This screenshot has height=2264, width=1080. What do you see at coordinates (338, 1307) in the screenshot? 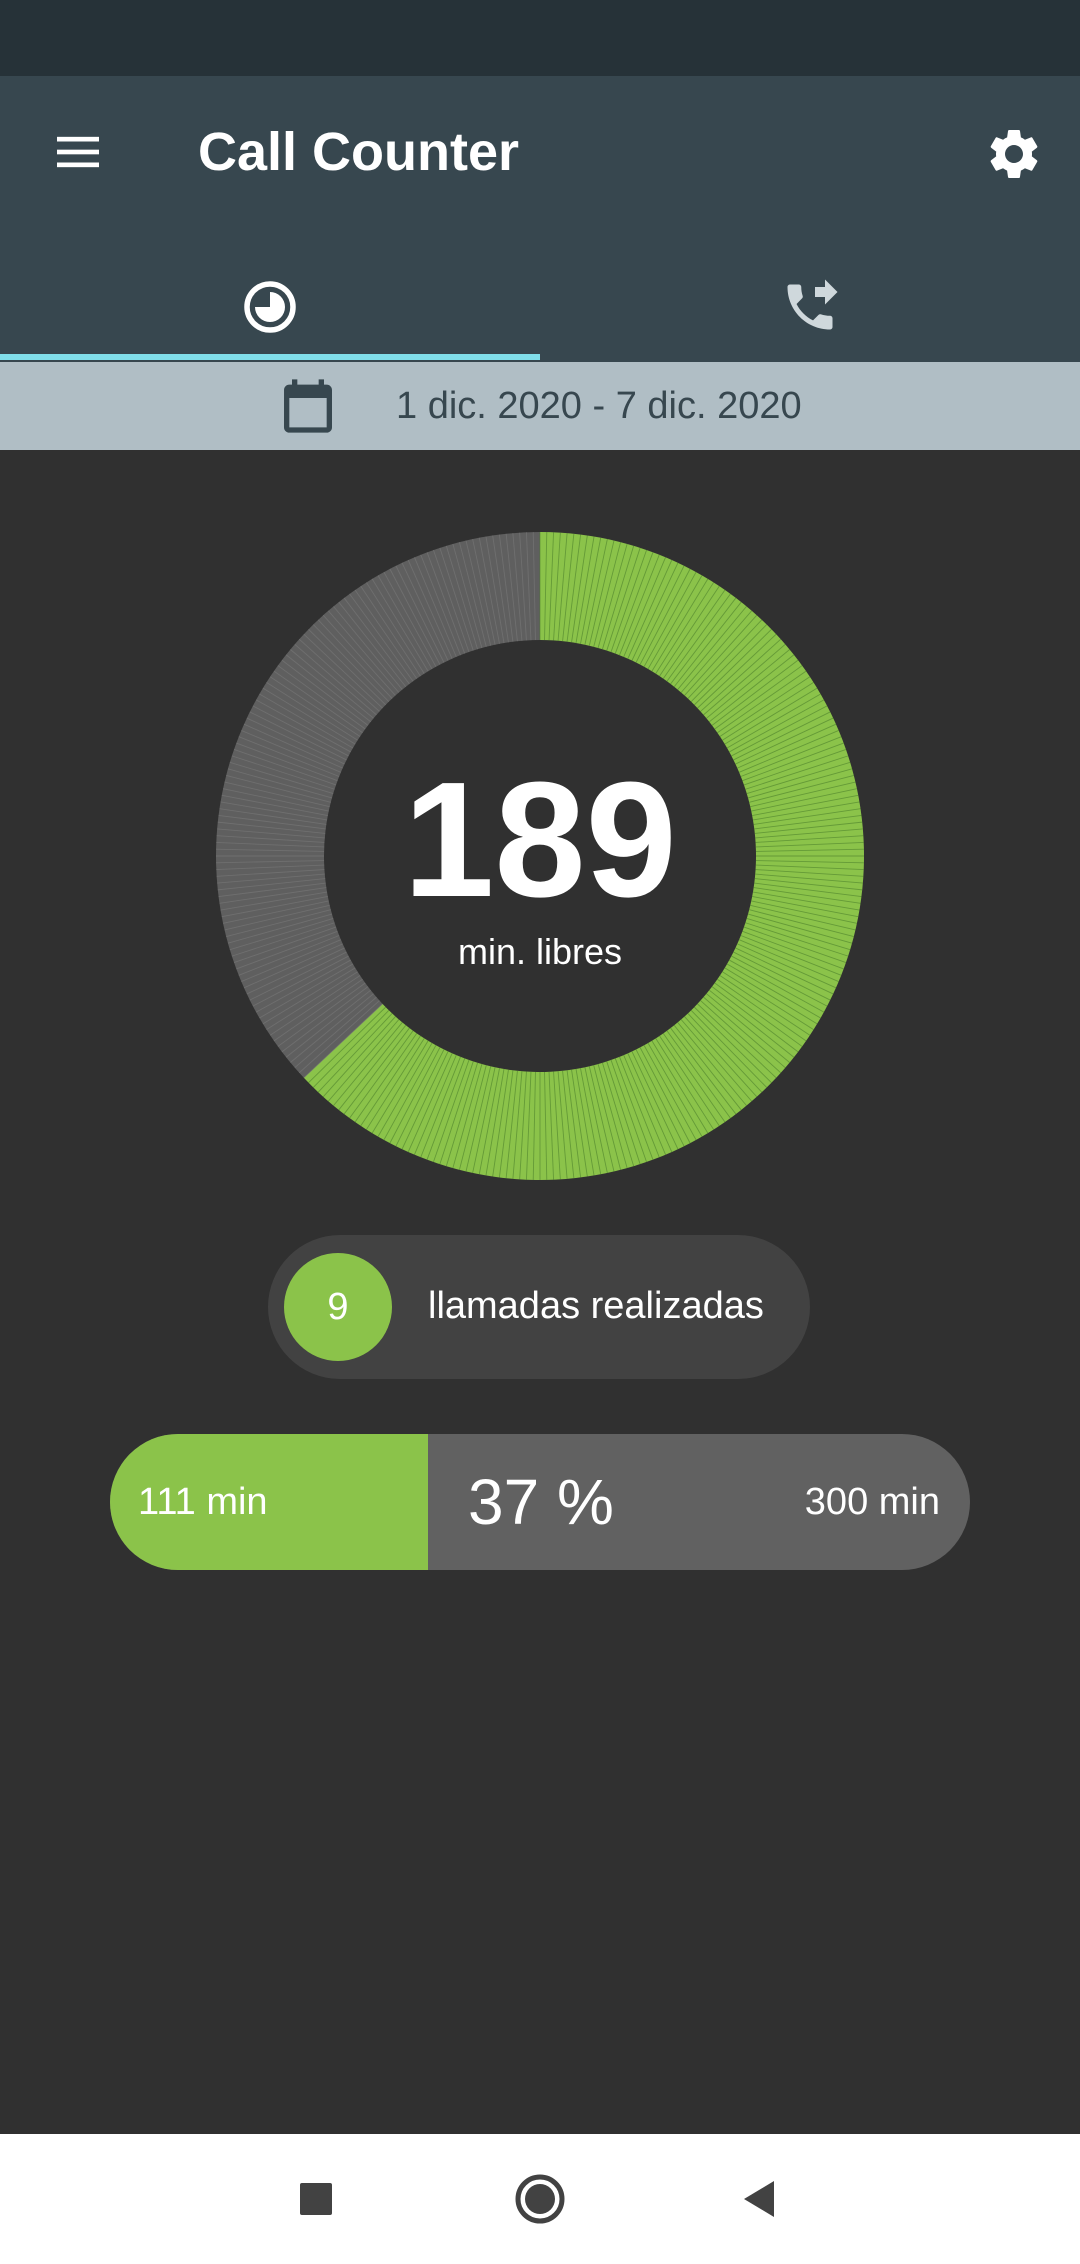
I see `calls-count-badge: 9` at bounding box center [338, 1307].